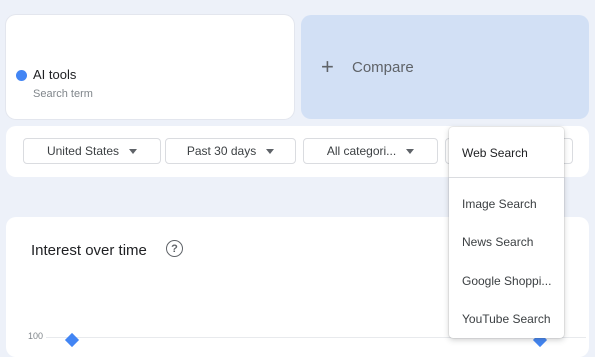 Image resolution: width=595 pixels, height=357 pixels. I want to click on time-filter-label: Past 30 days, so click(221, 151).